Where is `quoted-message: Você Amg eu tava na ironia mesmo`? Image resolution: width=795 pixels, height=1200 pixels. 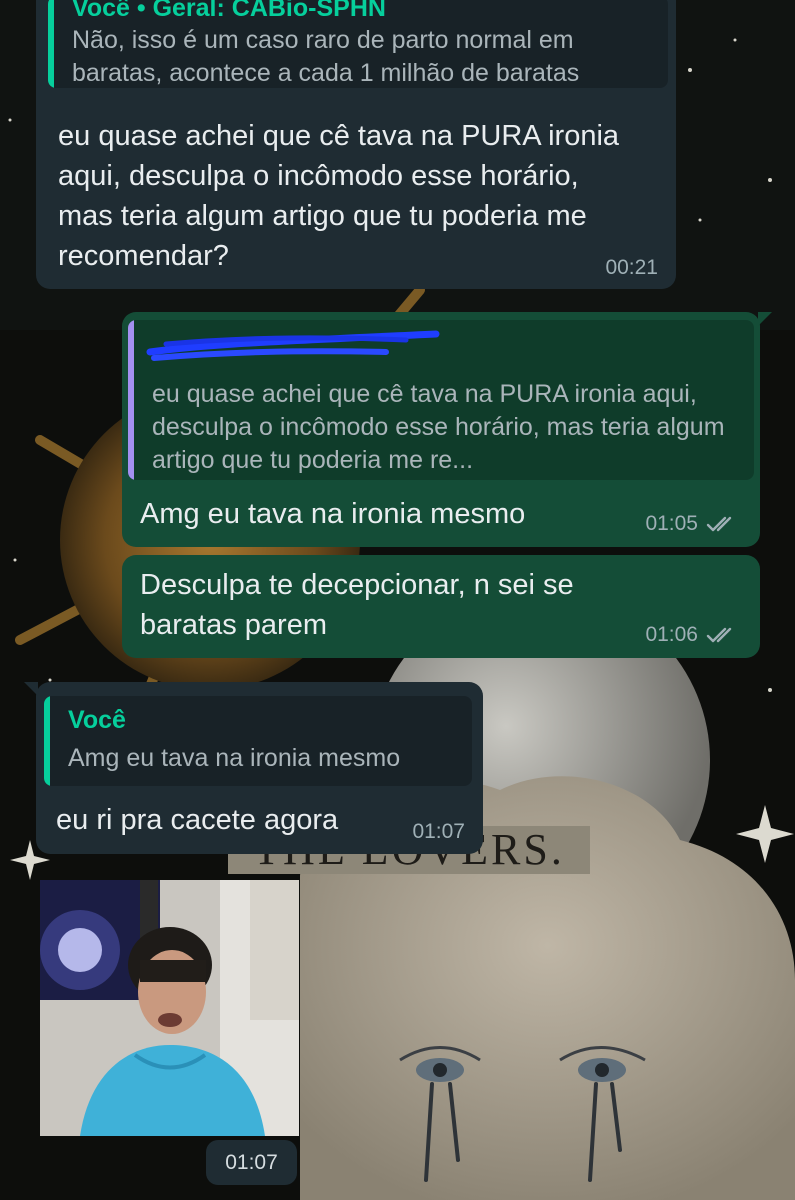 quoted-message: Você Amg eu tava na ironia mesmo is located at coordinates (258, 741).